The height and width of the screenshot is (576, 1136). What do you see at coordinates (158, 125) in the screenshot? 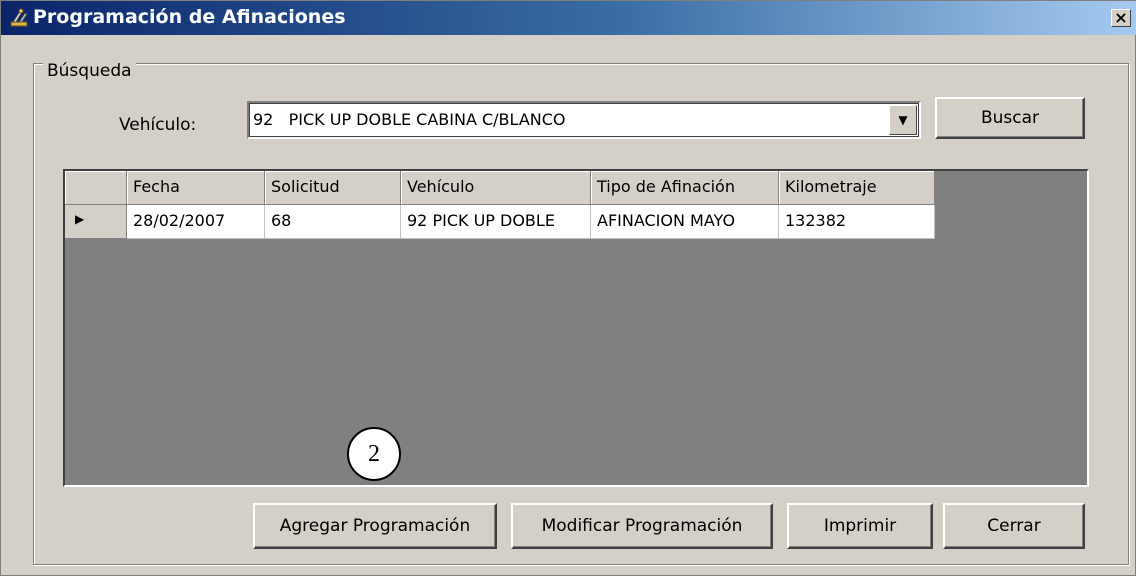
I see `vehicle-label: Vehículo:` at bounding box center [158, 125].